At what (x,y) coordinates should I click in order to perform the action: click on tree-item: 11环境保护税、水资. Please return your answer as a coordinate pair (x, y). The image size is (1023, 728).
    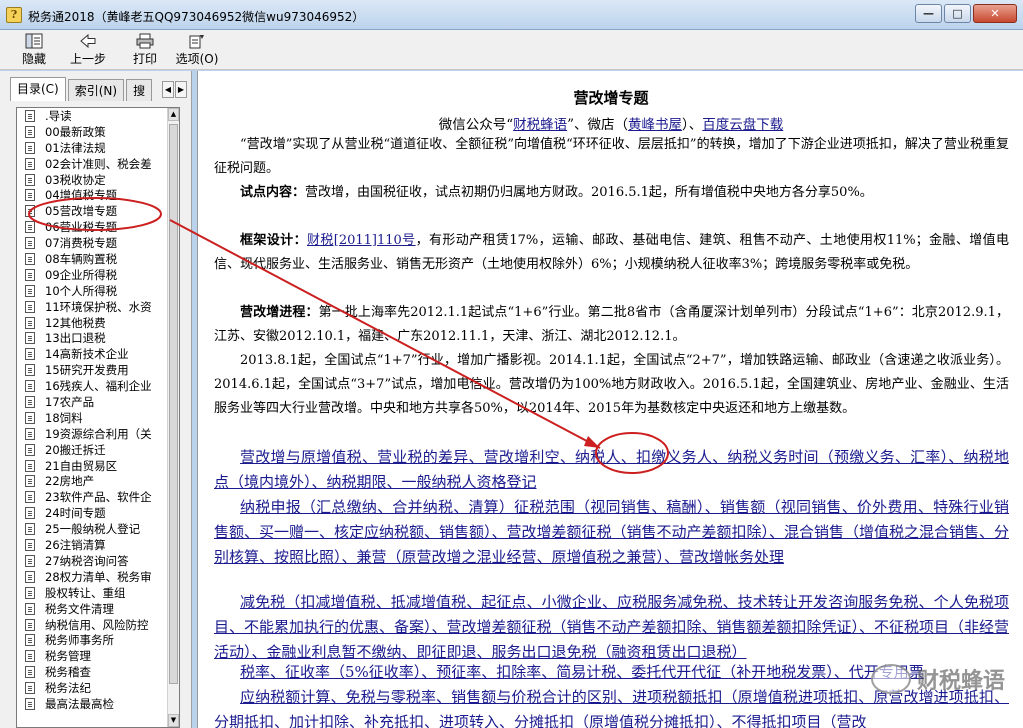
    Looking at the image, I should click on (98, 307).